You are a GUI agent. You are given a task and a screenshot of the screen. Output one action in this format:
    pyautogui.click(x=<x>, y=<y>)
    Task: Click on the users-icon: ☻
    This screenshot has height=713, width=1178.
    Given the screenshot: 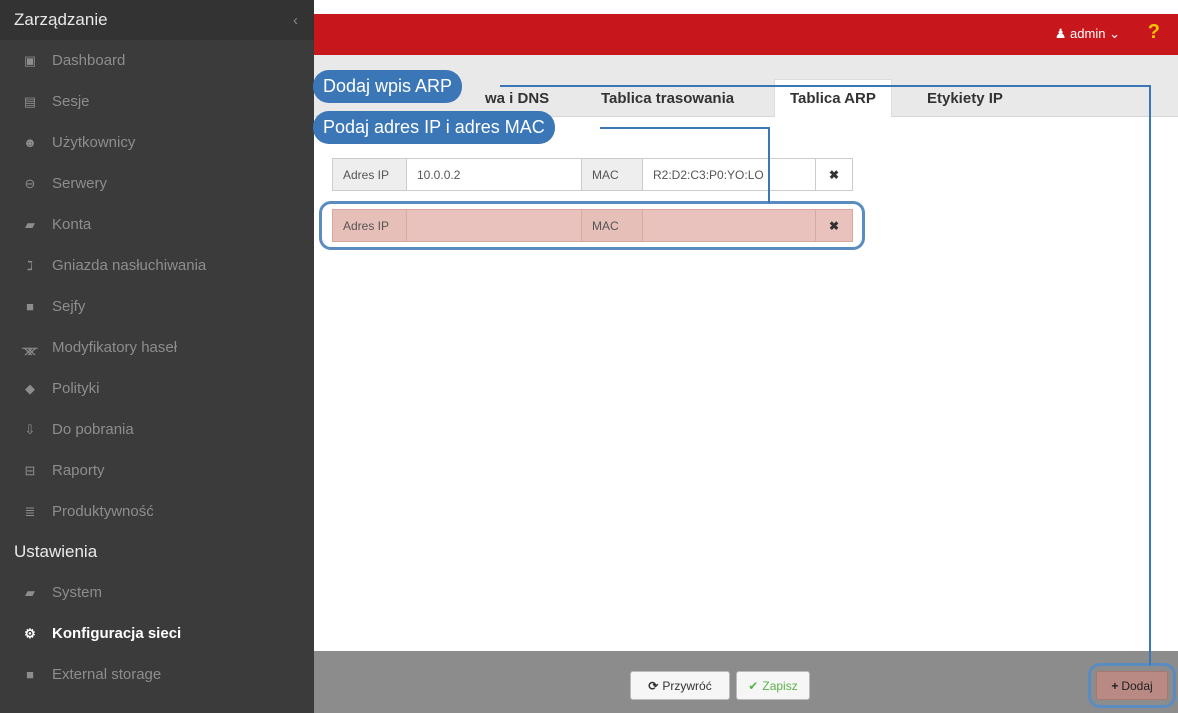 What is the action you would take?
    pyautogui.click(x=30, y=142)
    